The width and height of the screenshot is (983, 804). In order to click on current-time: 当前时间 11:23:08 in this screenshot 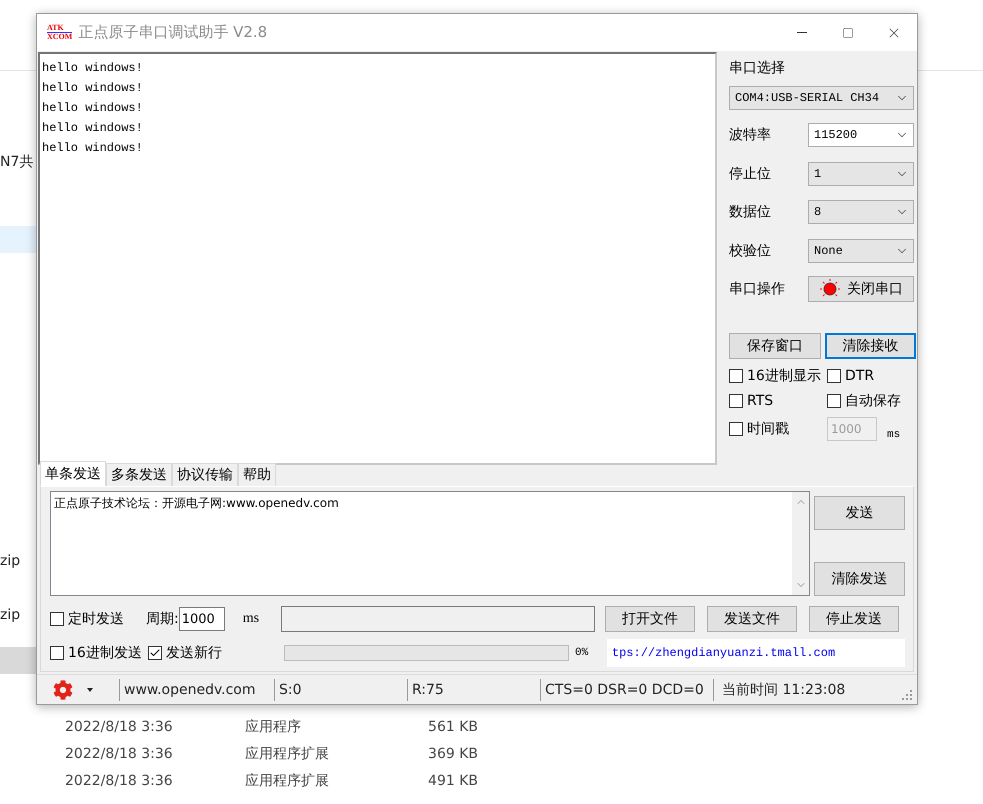, I will do `click(802, 689)`.